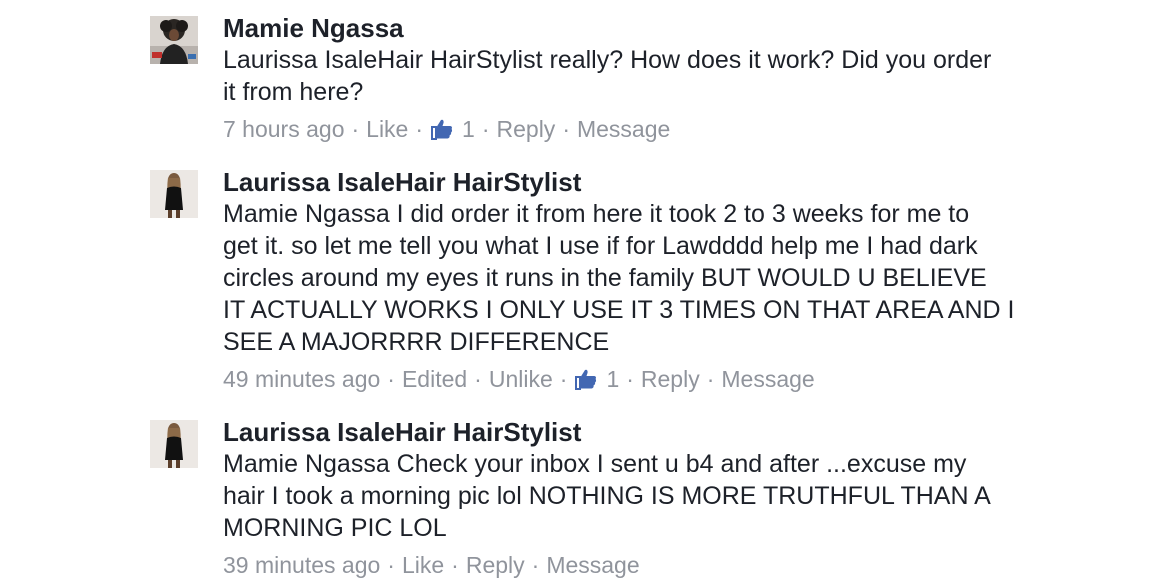 The width and height of the screenshot is (1152, 588). Describe the element at coordinates (673, 129) in the screenshot. I see `comment-actions: 7 hours ago · Like · 1 · Reply · Message` at that location.